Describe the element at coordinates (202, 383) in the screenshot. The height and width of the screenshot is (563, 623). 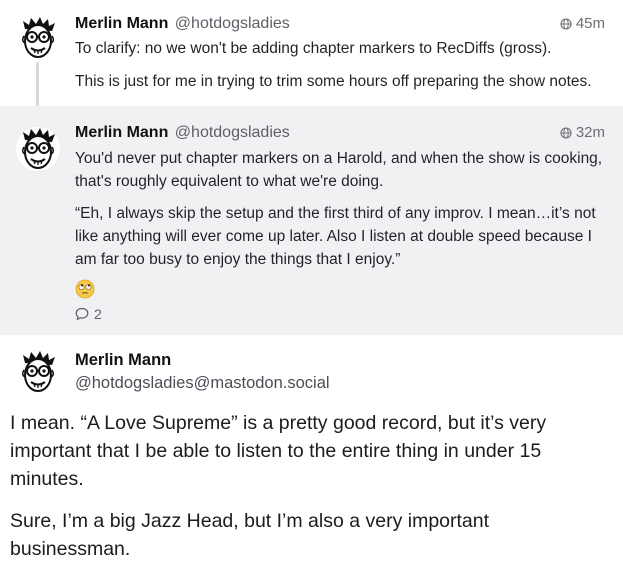
I see `account-handle: @hotdogsladies@mastodon.social` at that location.